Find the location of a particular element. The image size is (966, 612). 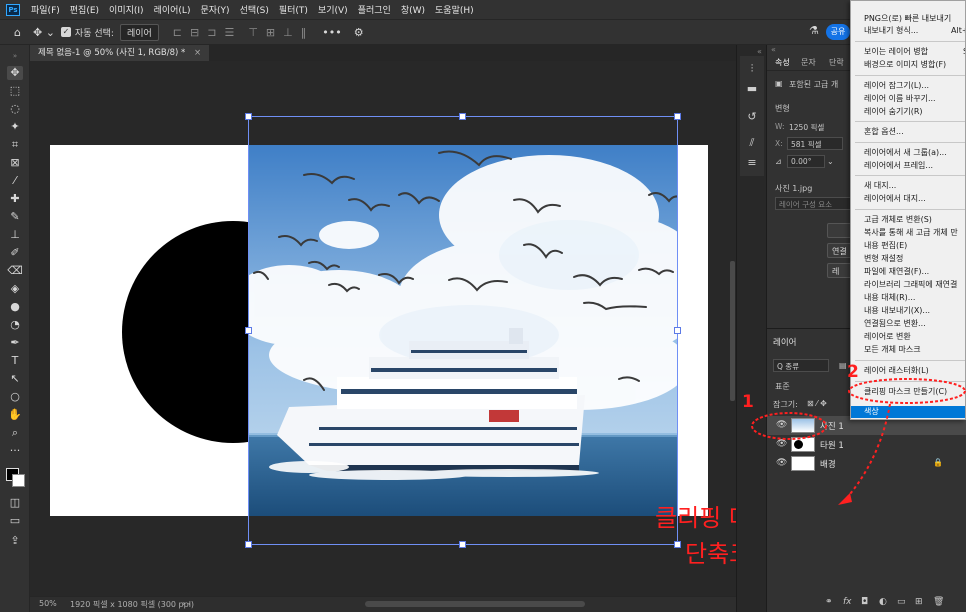

more-options-icon: ••• is located at coordinates (331, 32).